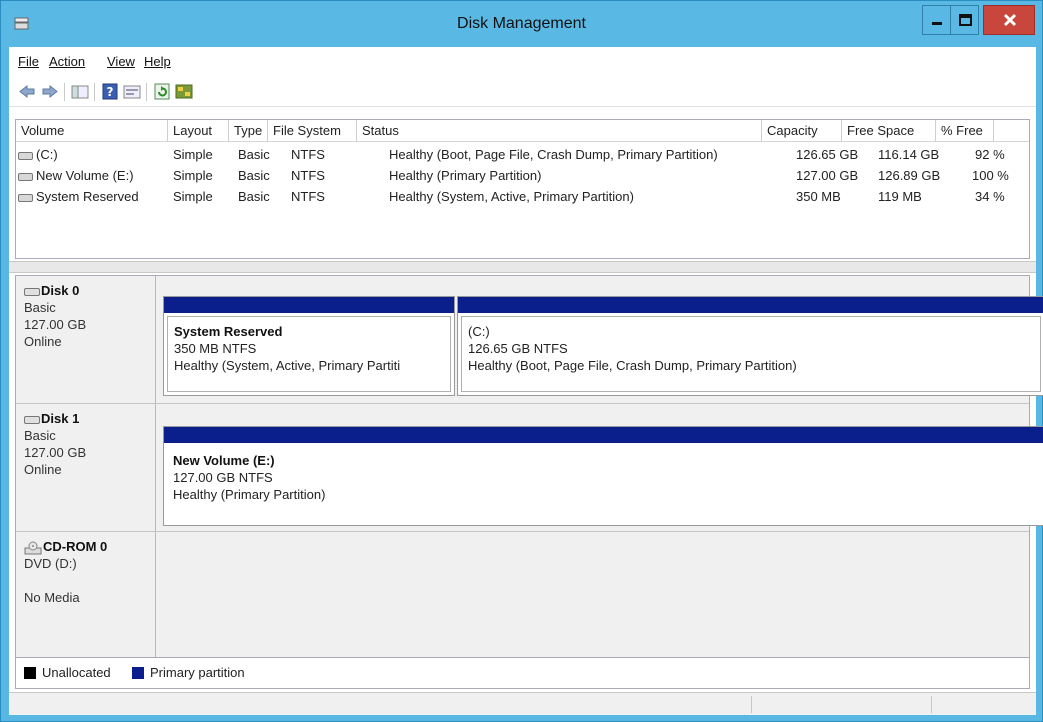 The image size is (1043, 722). I want to click on column-header-volume: Volume, so click(92, 131).